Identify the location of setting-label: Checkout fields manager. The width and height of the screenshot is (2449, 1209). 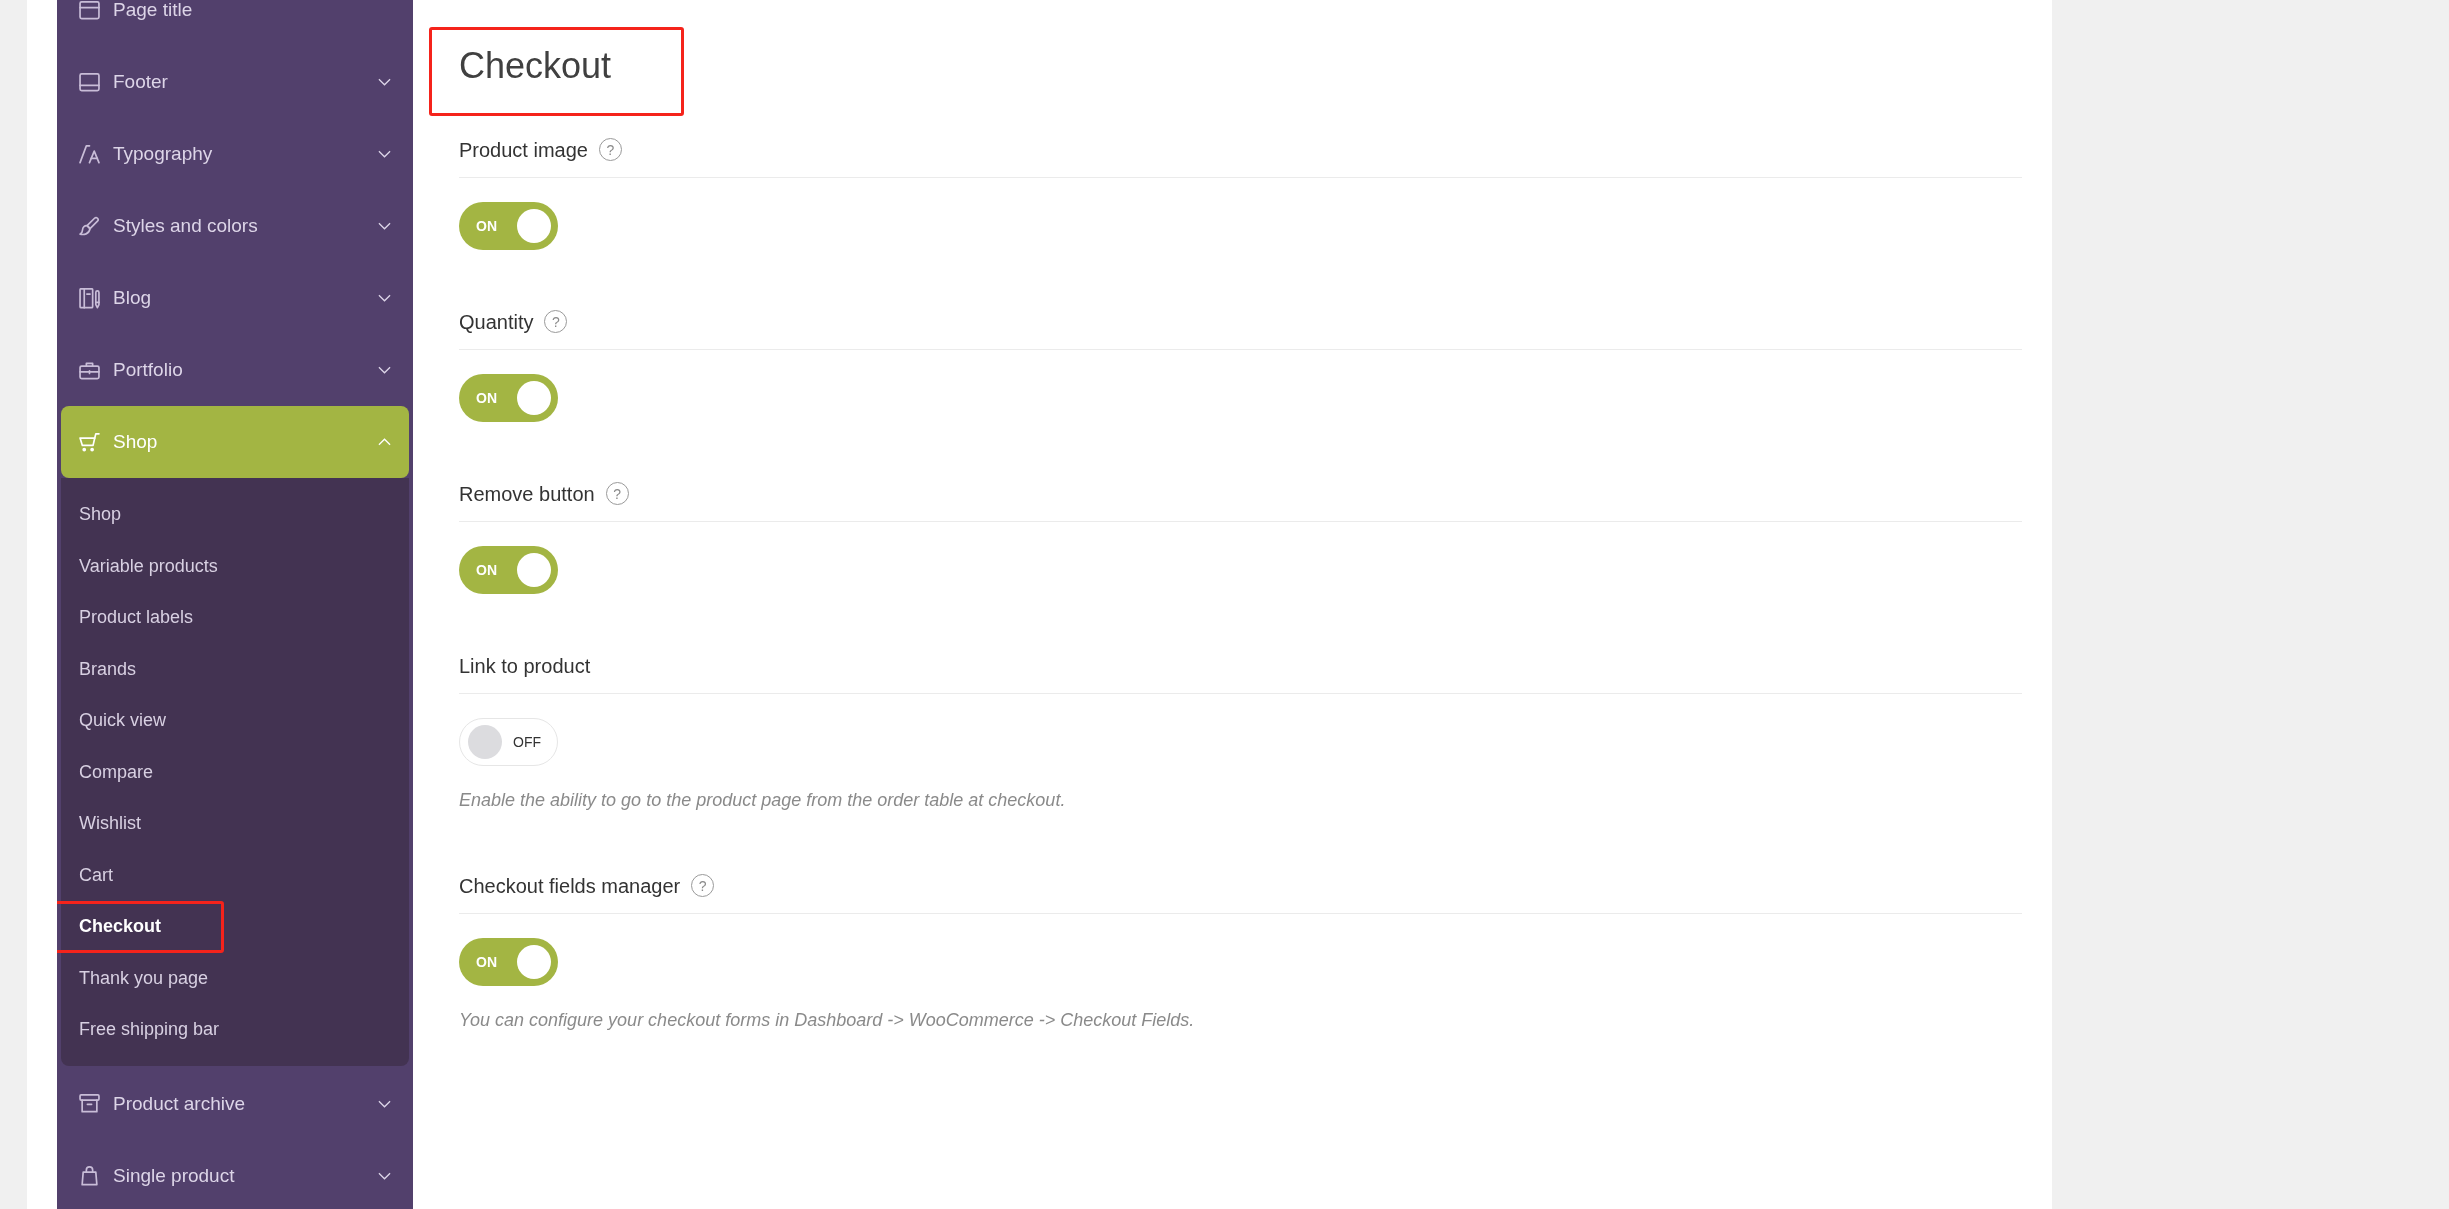
(570, 886).